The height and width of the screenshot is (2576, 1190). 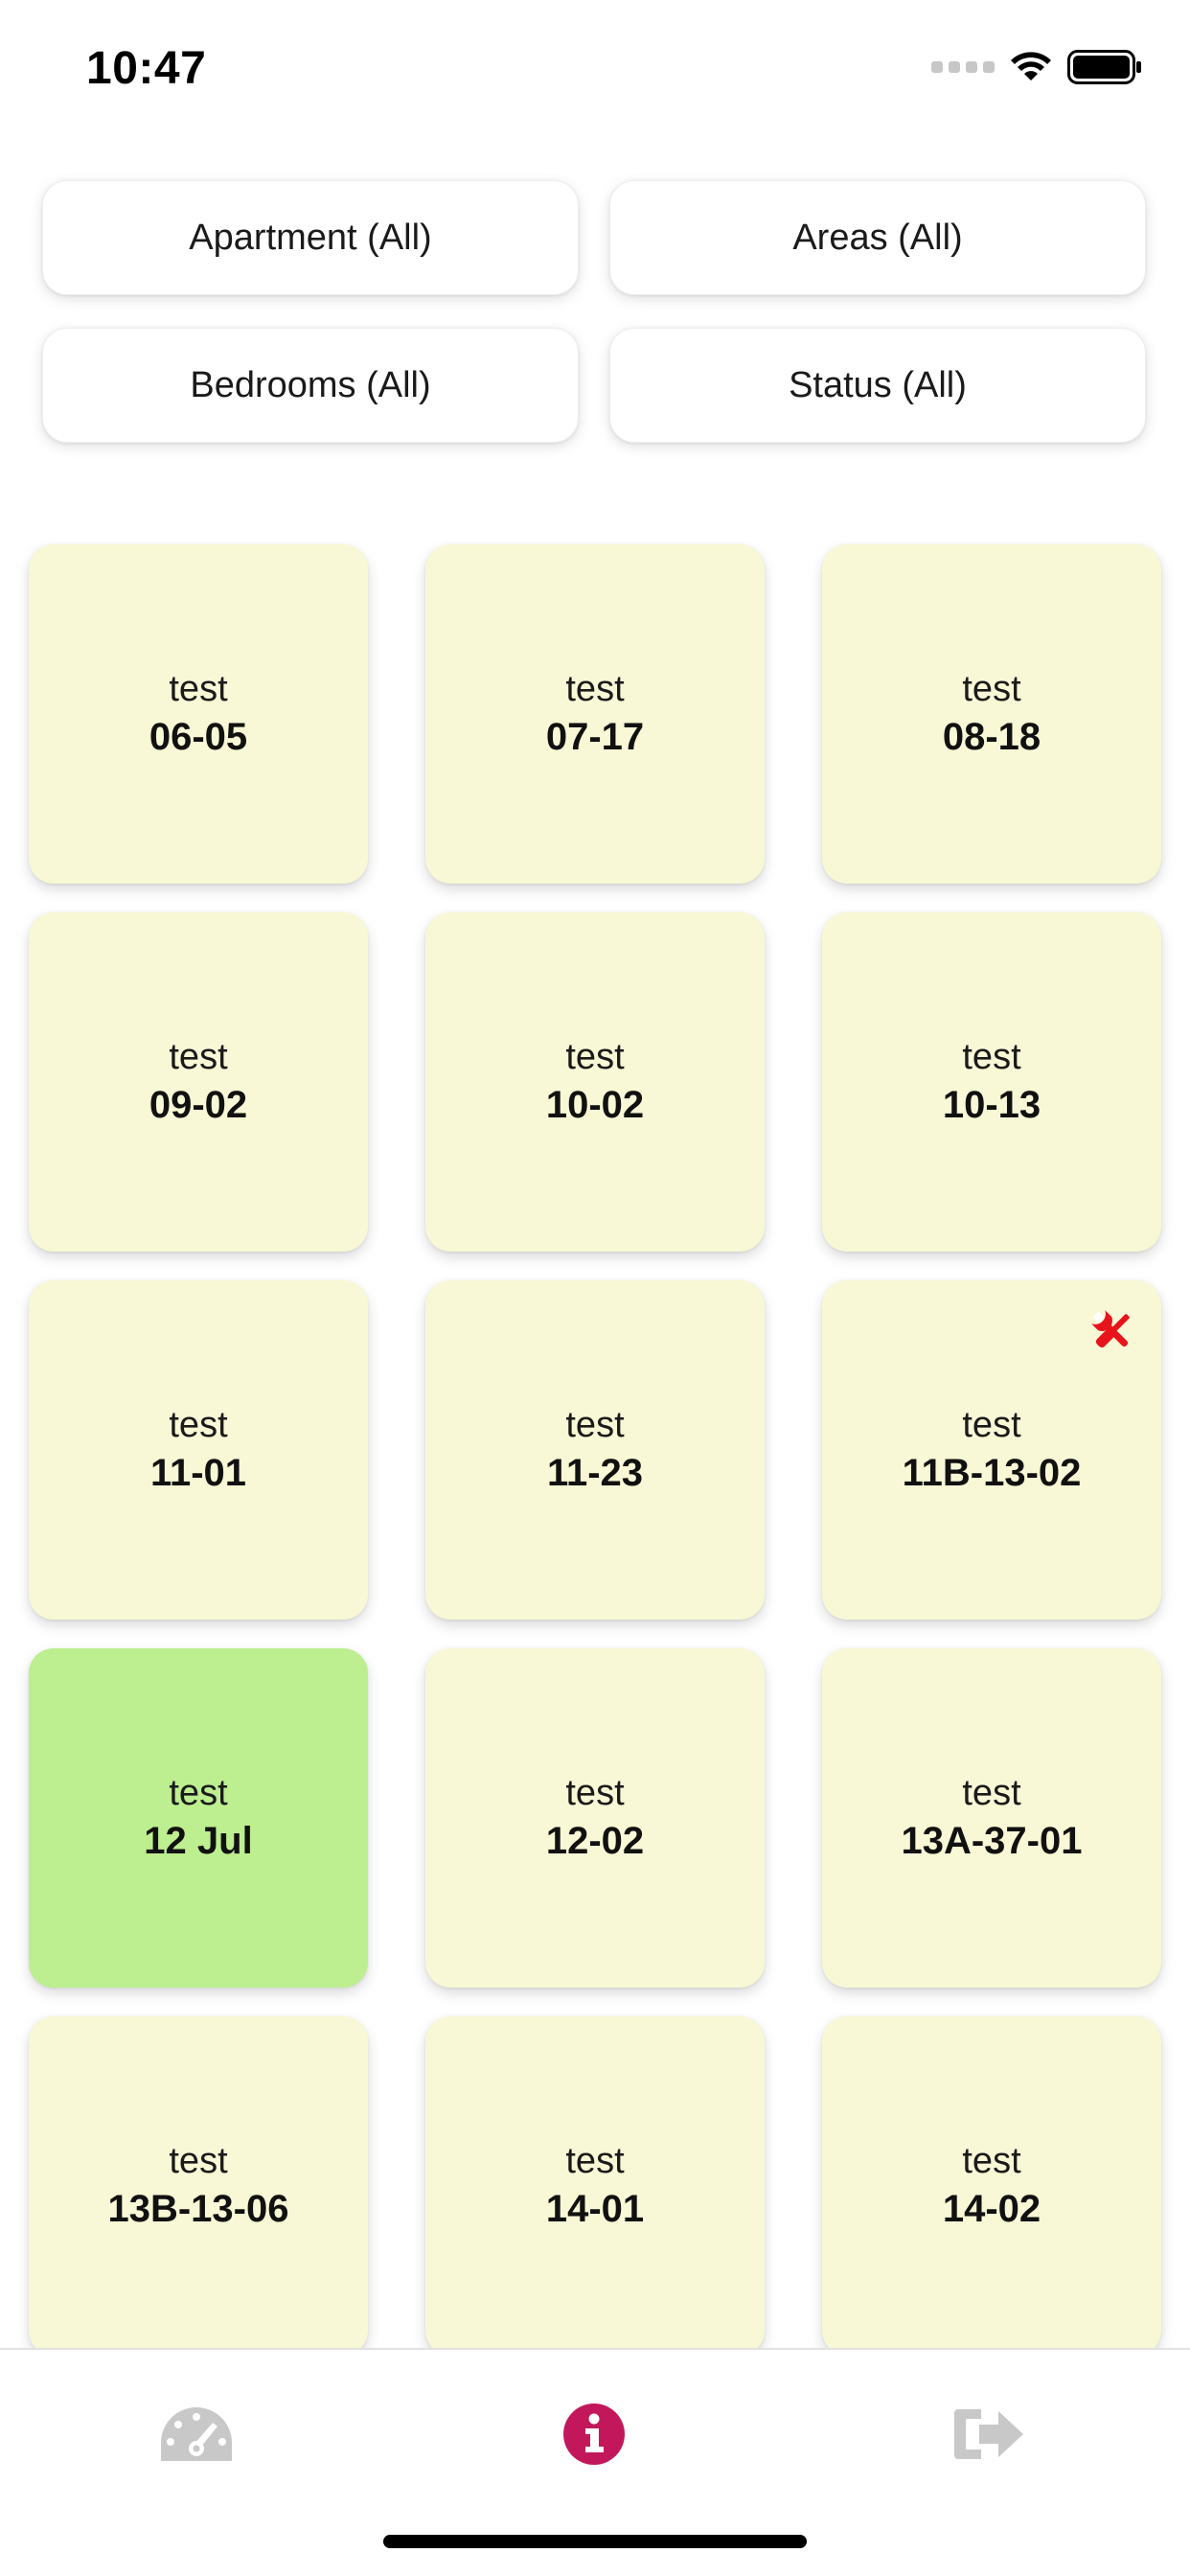 I want to click on tile-code: 10-13, so click(x=991, y=1105).